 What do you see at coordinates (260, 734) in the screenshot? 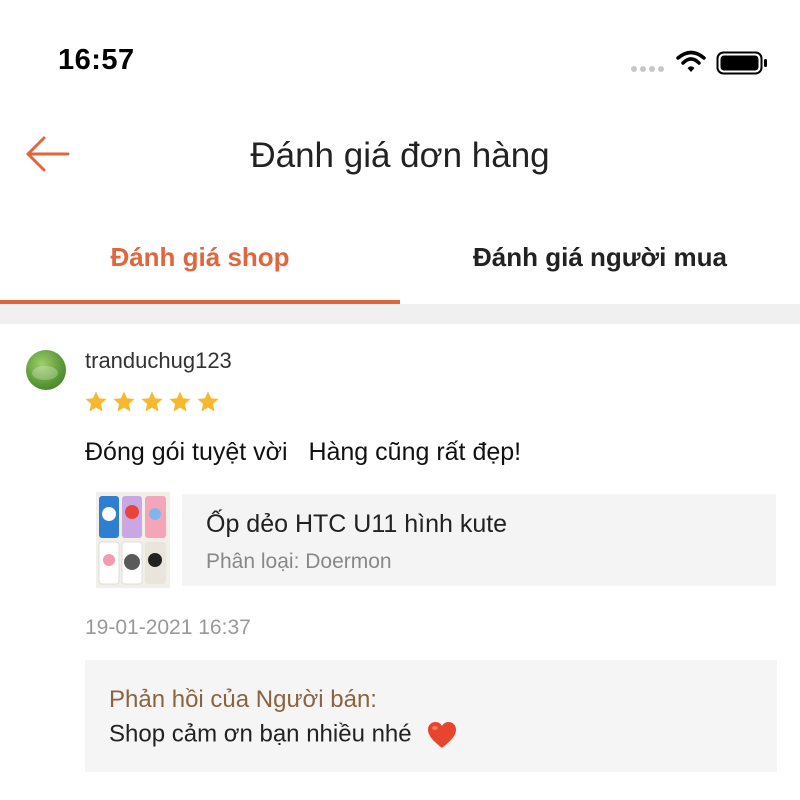
I see `seller-reply-text: Shop cảm ơn bạn nhiều nhé` at bounding box center [260, 734].